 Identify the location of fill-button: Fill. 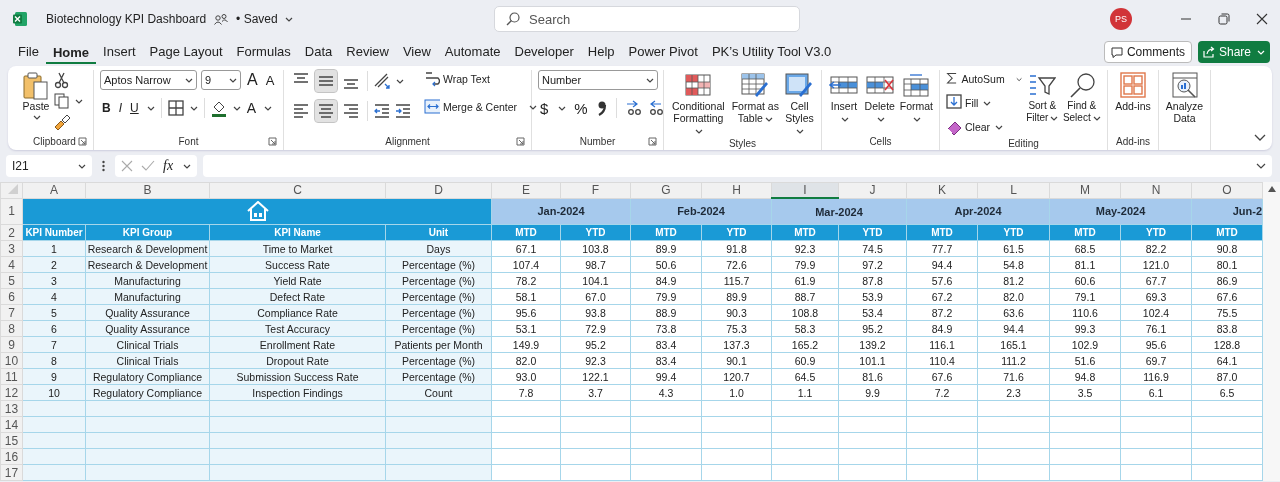
(984, 103).